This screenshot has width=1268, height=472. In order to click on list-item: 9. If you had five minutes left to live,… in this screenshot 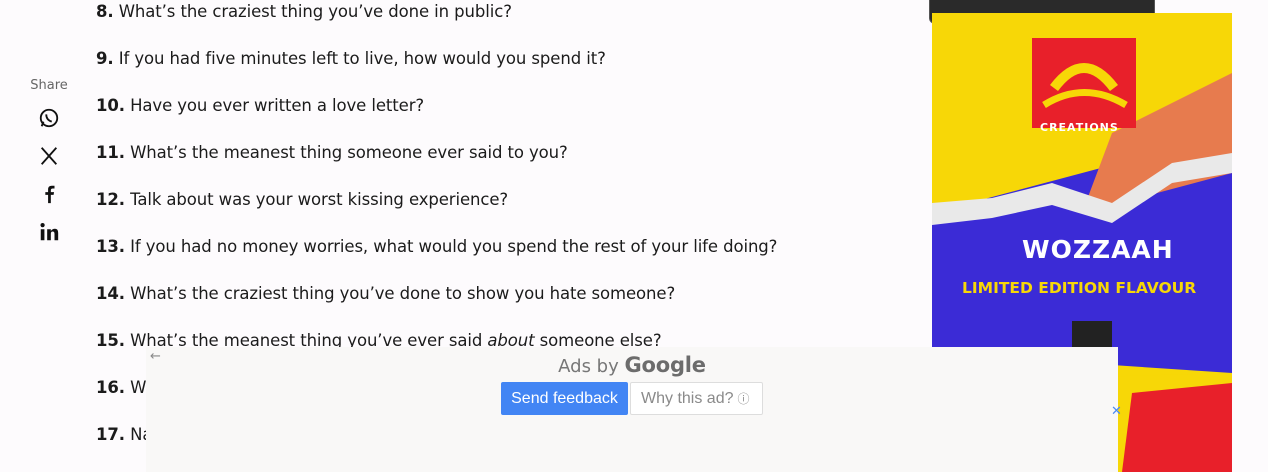, I will do `click(351, 58)`.